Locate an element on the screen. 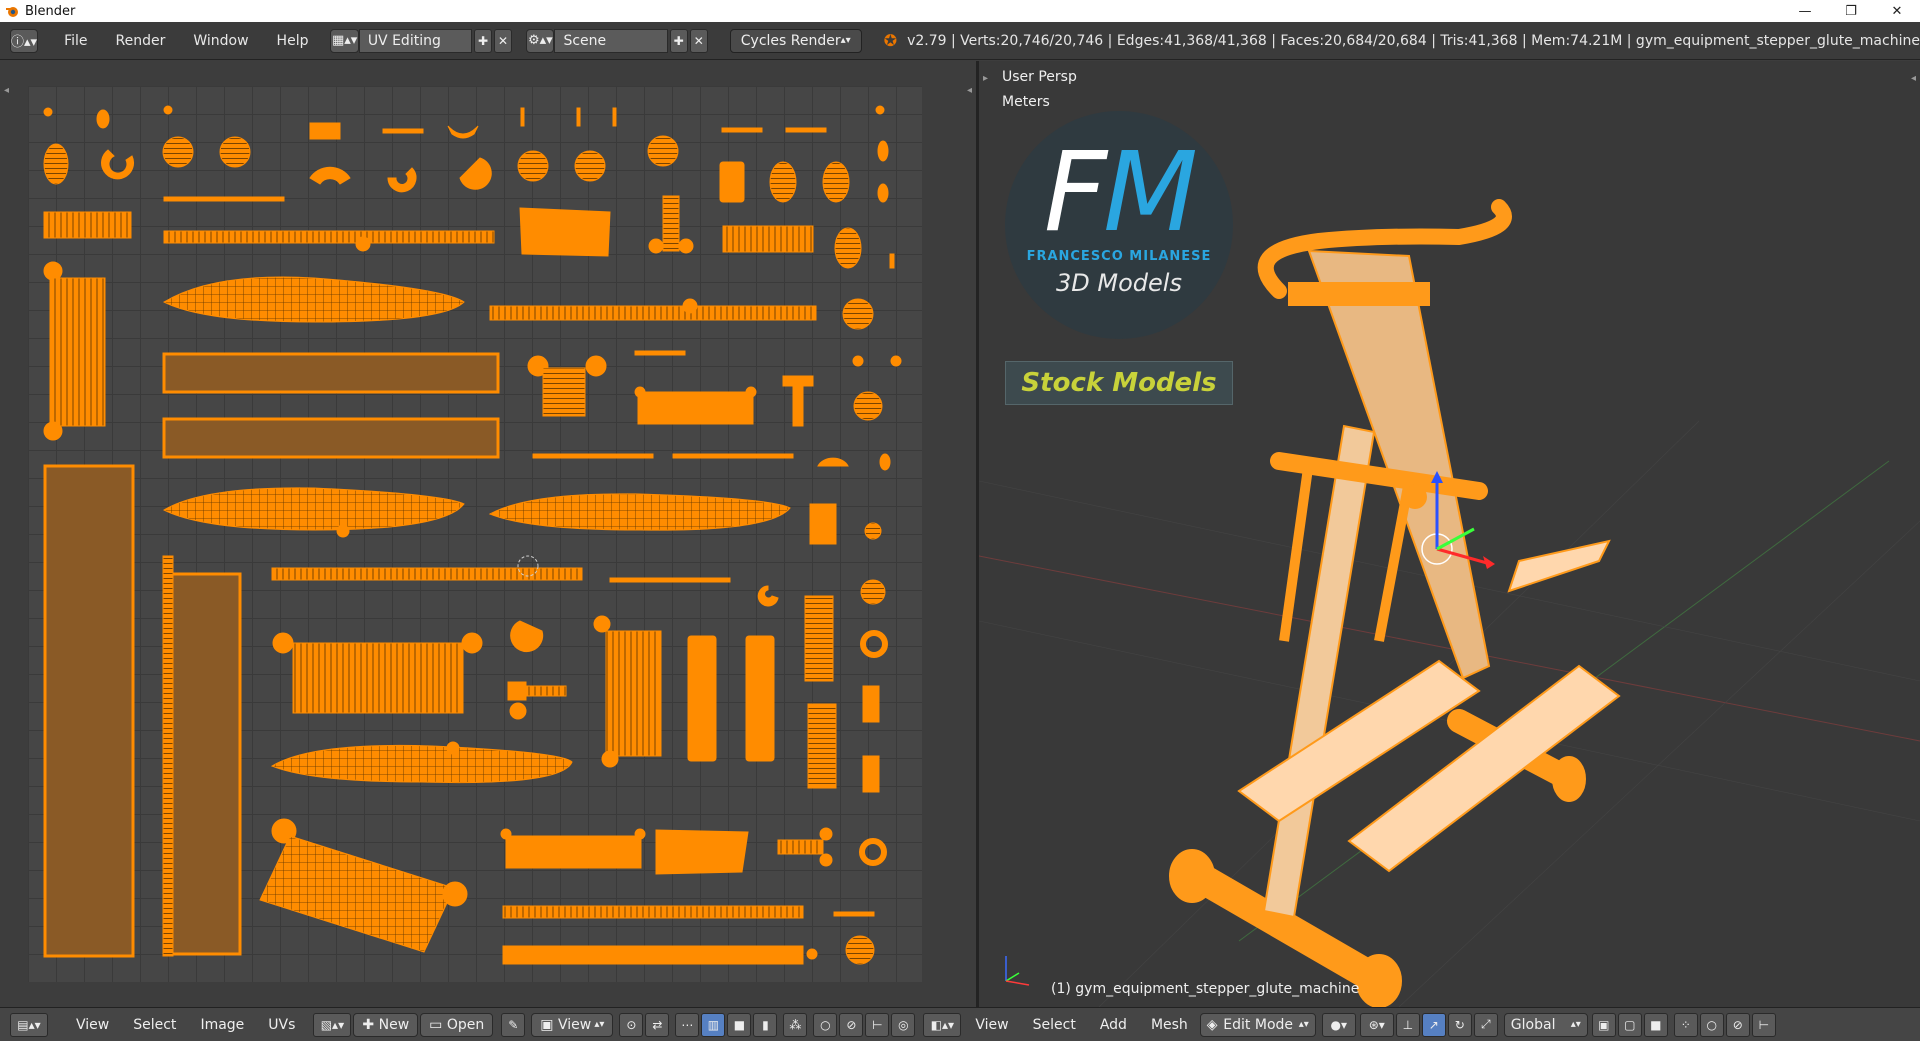  editor-type-info-button: ⓘ▴▾ is located at coordinates (24, 40).